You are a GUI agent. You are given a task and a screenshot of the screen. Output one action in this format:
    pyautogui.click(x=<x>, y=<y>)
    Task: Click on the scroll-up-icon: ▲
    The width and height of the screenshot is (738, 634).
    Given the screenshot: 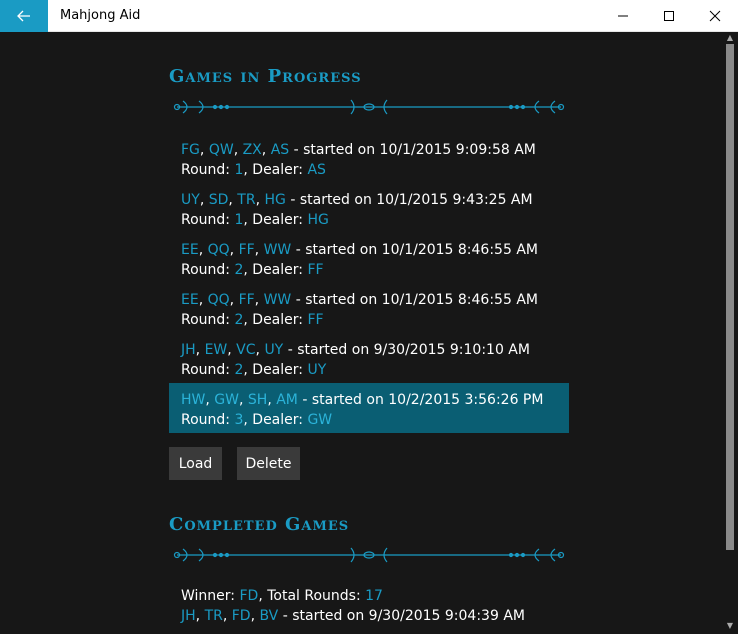 What is the action you would take?
    pyautogui.click(x=730, y=38)
    